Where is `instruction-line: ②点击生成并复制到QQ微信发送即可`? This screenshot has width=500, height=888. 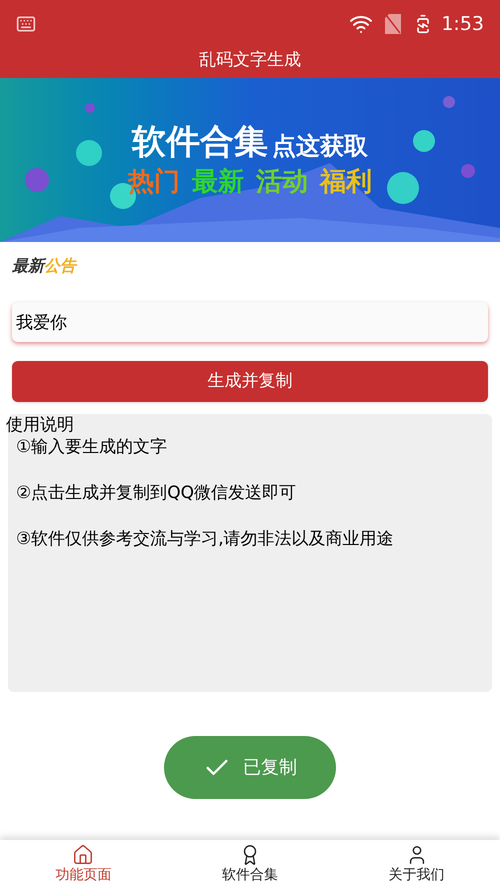 instruction-line: ②点击生成并复制到QQ微信发送即可 is located at coordinates (157, 493).